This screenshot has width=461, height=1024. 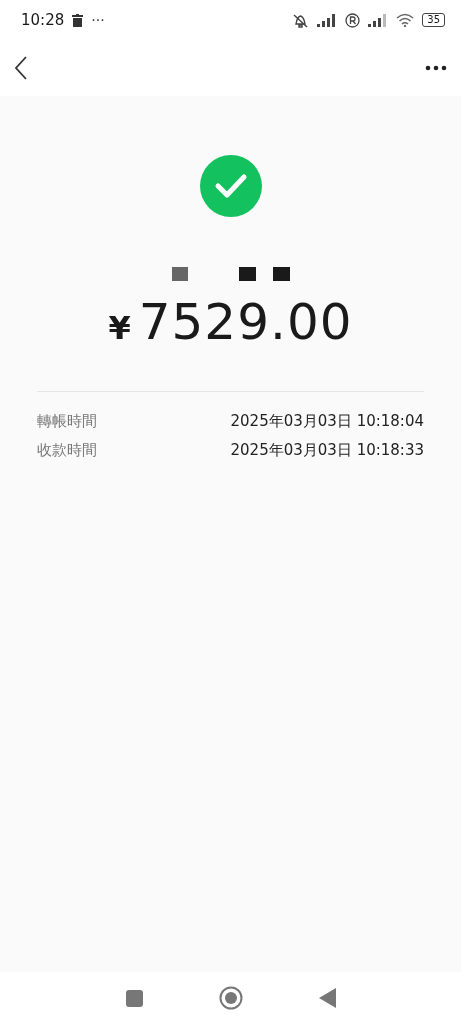 I want to click on currency-symbol: ¥, so click(x=119, y=328).